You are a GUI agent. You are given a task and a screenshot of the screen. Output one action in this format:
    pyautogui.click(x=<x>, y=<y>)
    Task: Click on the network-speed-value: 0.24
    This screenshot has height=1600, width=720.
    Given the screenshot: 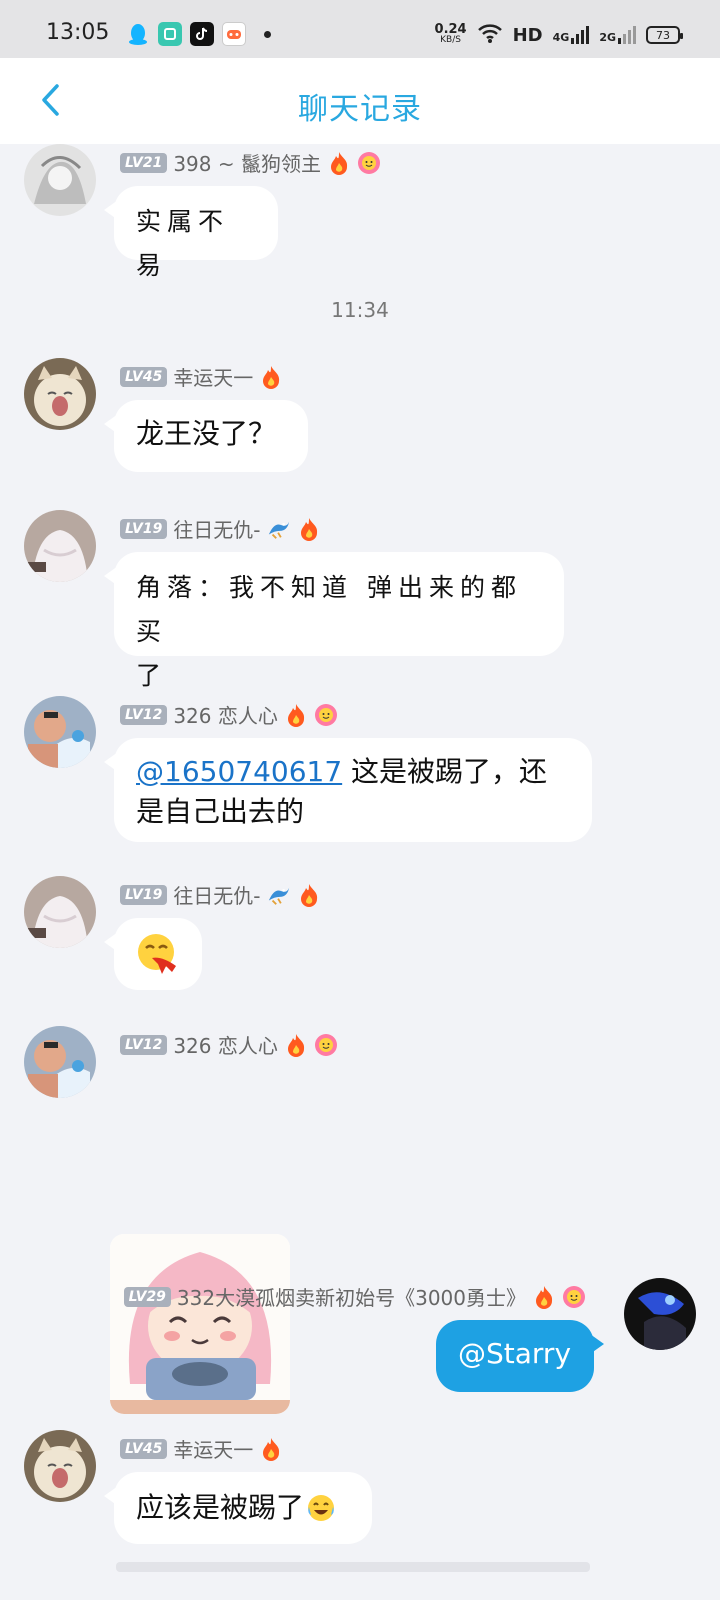 What is the action you would take?
    pyautogui.click(x=450, y=29)
    